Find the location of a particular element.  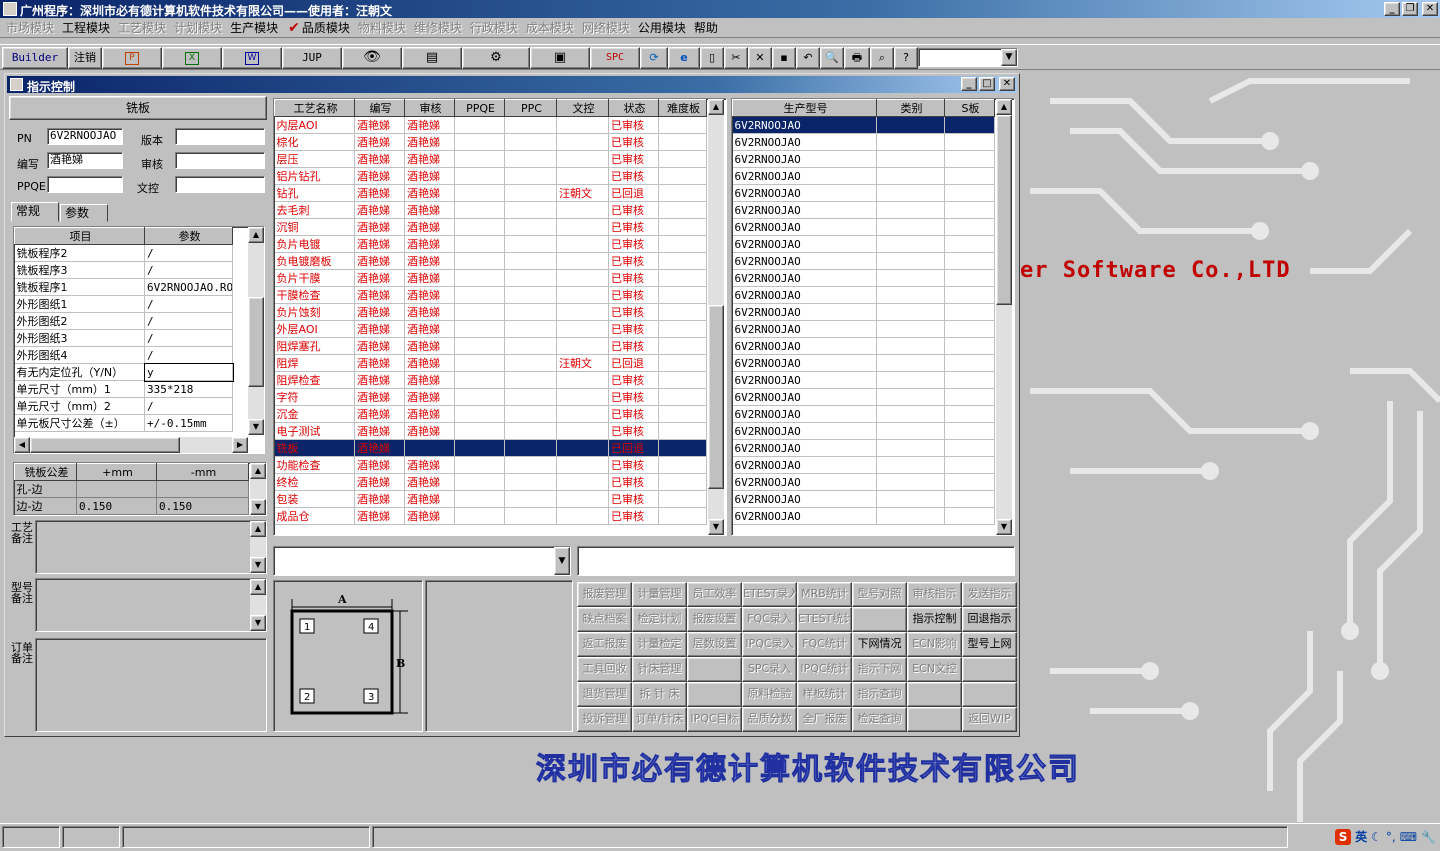

window-minimize-button: _ is located at coordinates (969, 84).